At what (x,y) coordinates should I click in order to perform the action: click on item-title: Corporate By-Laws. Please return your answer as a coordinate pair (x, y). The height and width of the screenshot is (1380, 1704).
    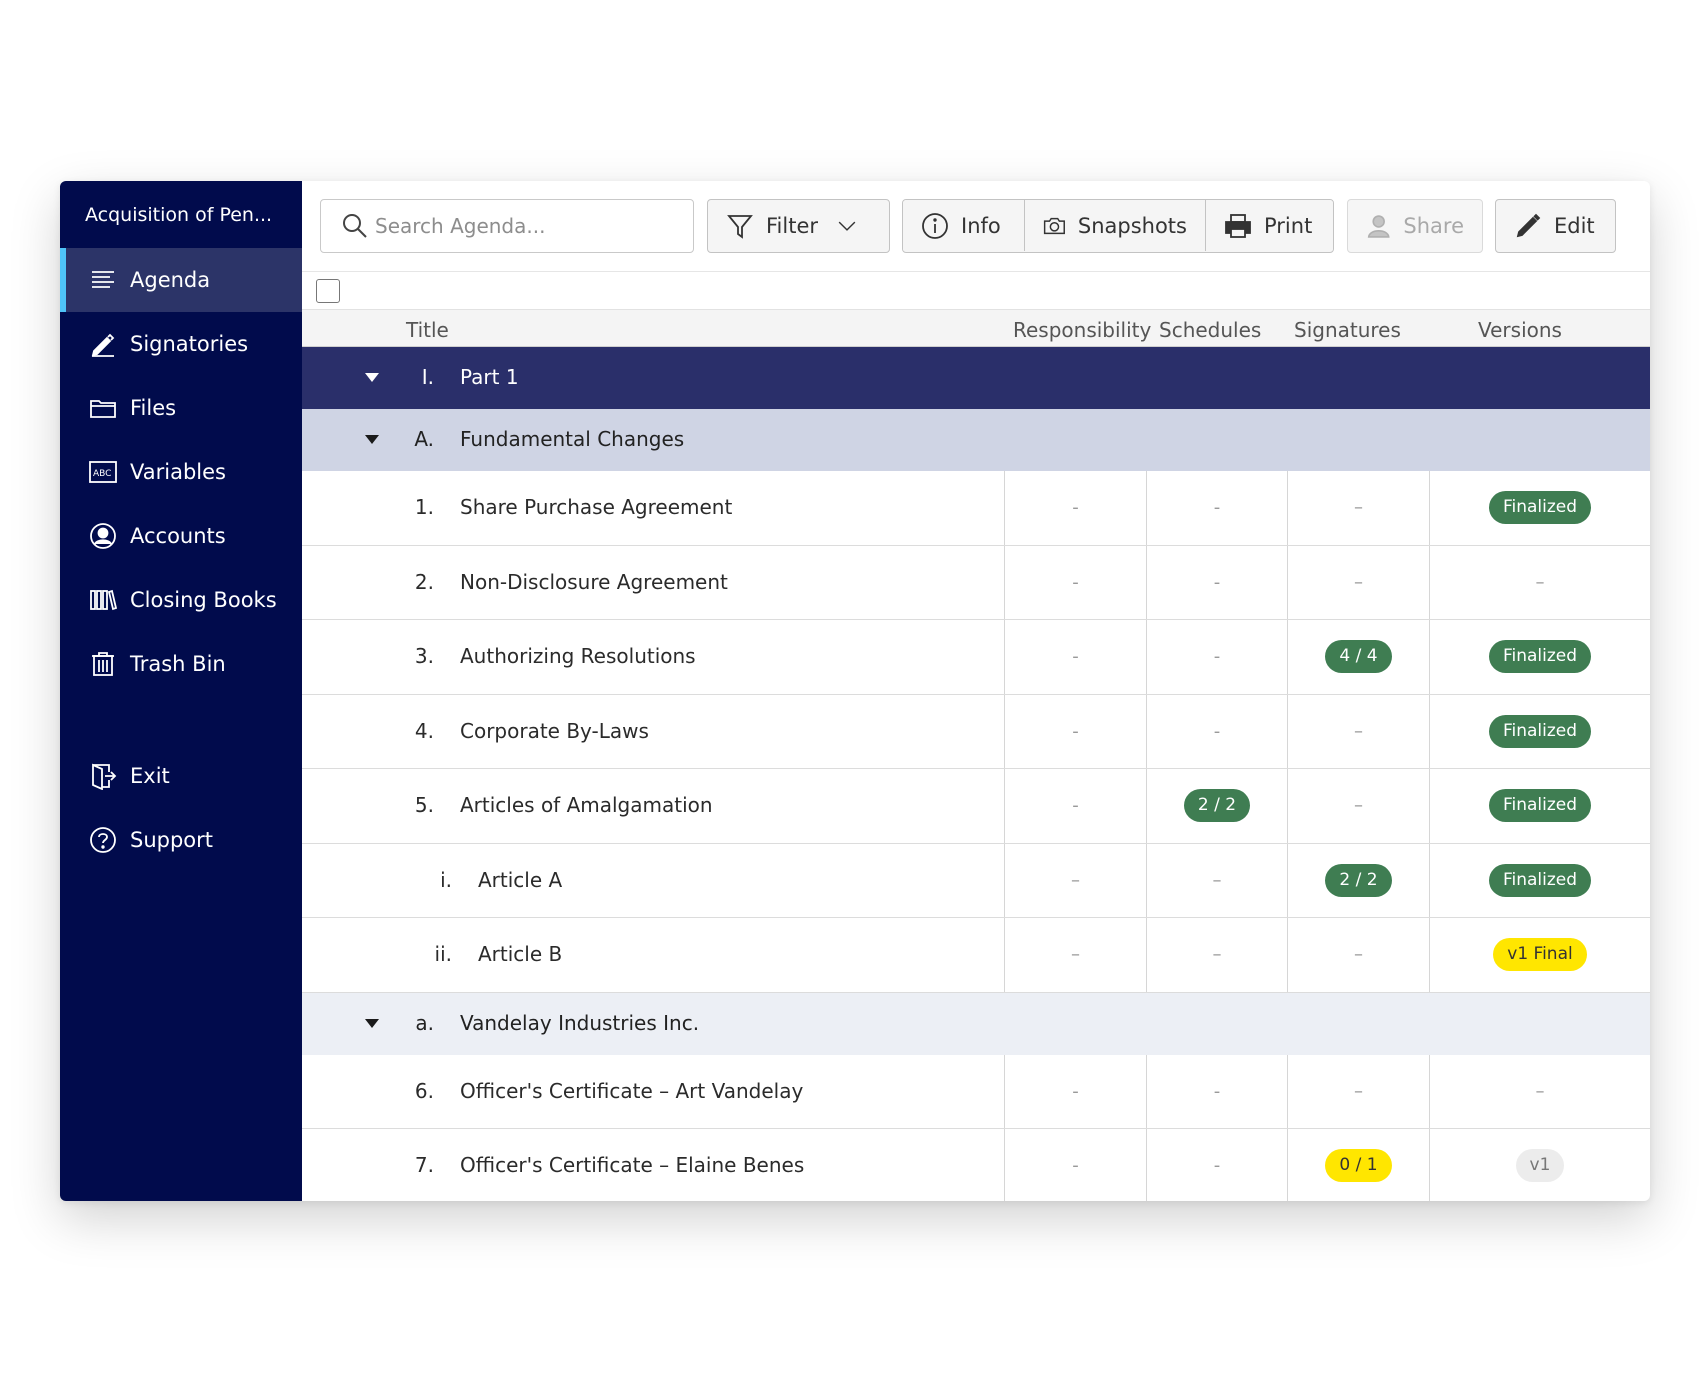
    Looking at the image, I should click on (554, 731).